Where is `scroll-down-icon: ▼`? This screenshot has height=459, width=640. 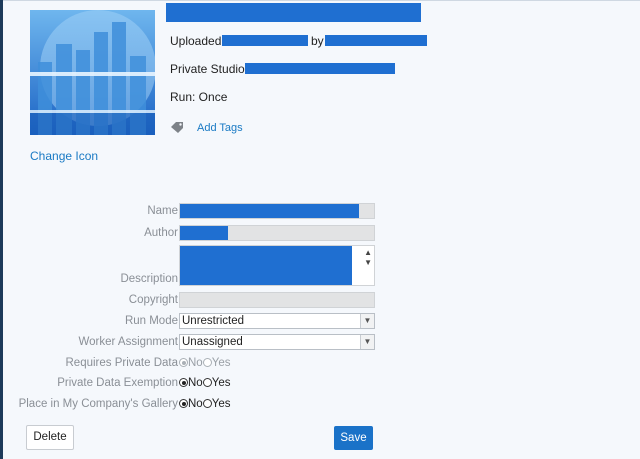
scroll-down-icon: ▼ is located at coordinates (368, 263).